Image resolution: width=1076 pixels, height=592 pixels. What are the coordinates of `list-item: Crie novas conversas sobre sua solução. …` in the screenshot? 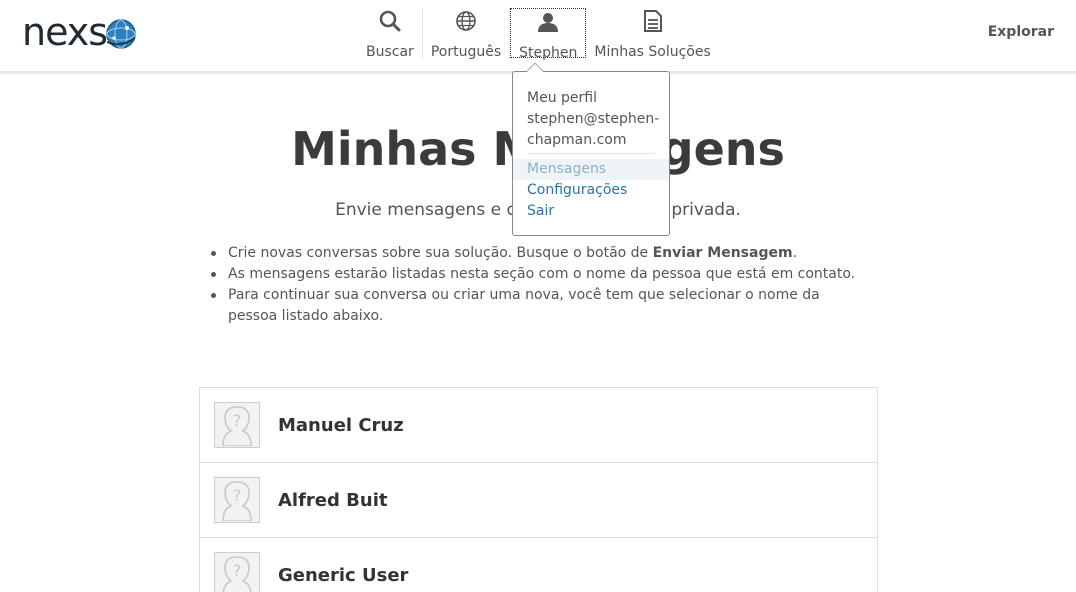 It's located at (539, 253).